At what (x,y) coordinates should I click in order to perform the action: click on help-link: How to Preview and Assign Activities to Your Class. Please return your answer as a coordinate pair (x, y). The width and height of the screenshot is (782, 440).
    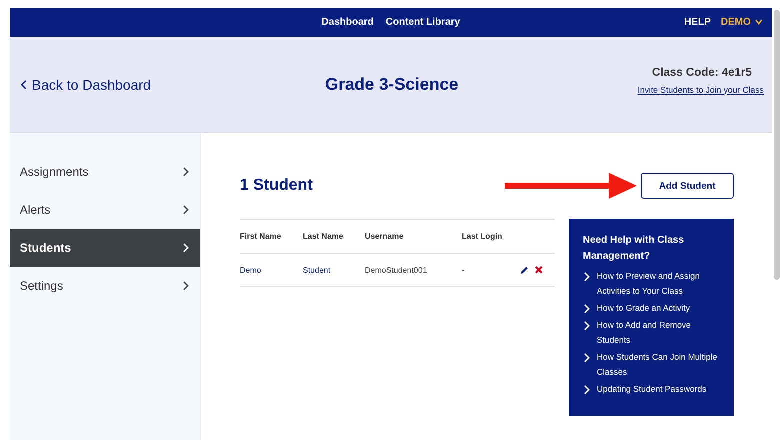
    Looking at the image, I should click on (660, 284).